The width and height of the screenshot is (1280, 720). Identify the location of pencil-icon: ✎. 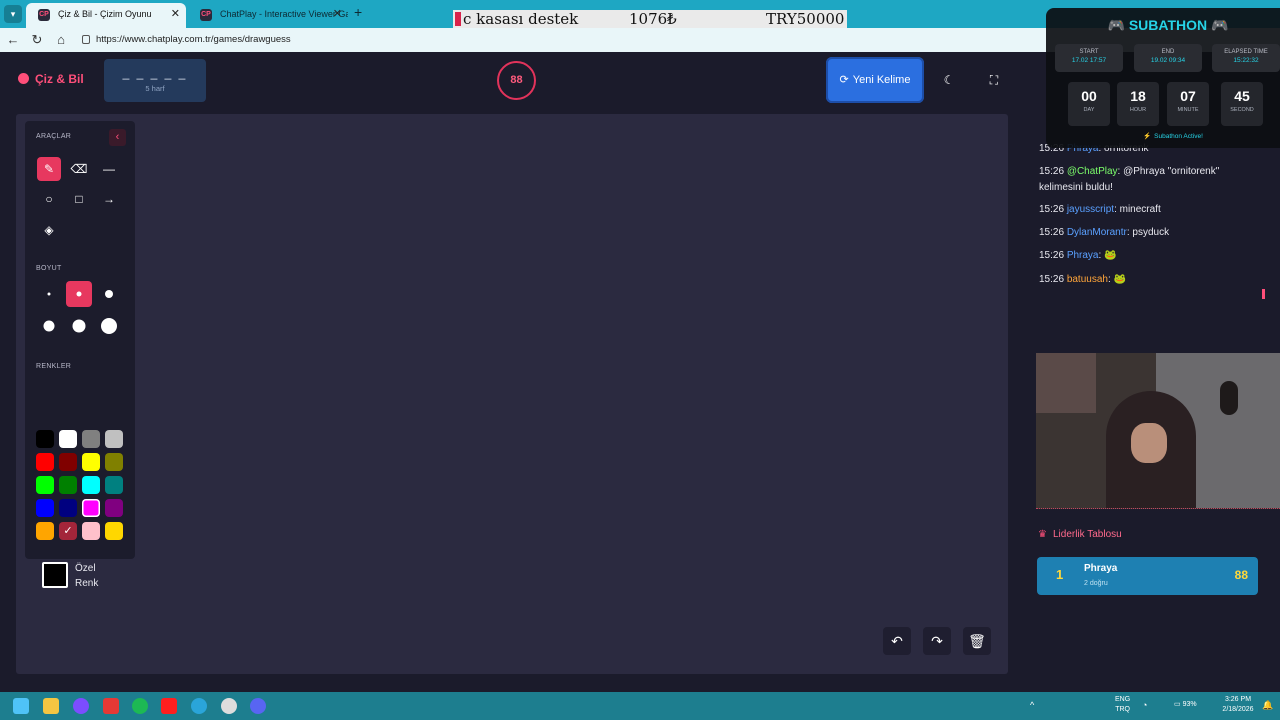
(49, 169).